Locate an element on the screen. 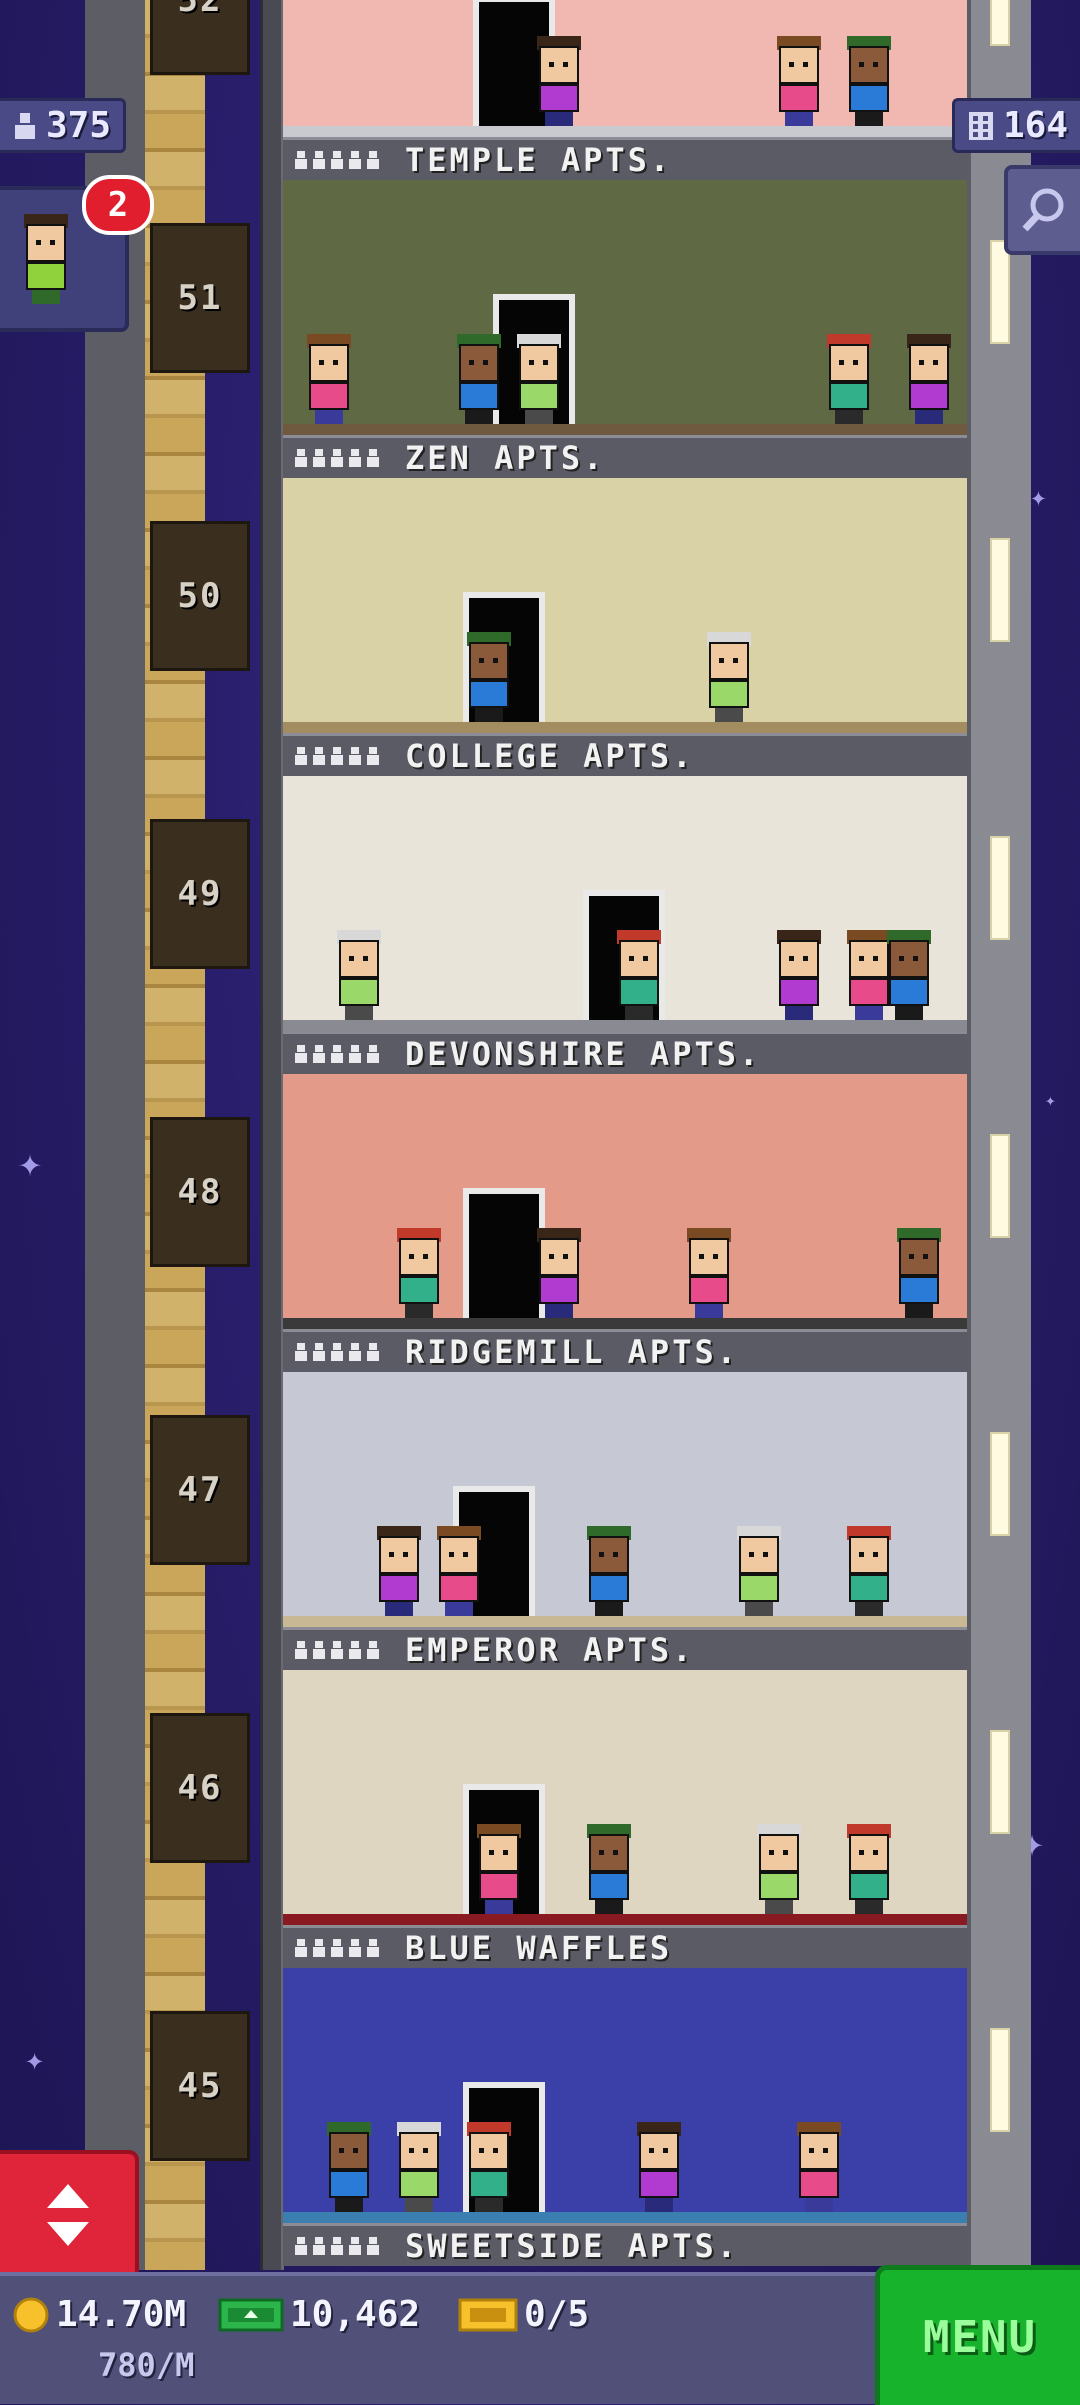 The image size is (1080, 2405). elevator-door-floor-46: 46 is located at coordinates (200, 1788).